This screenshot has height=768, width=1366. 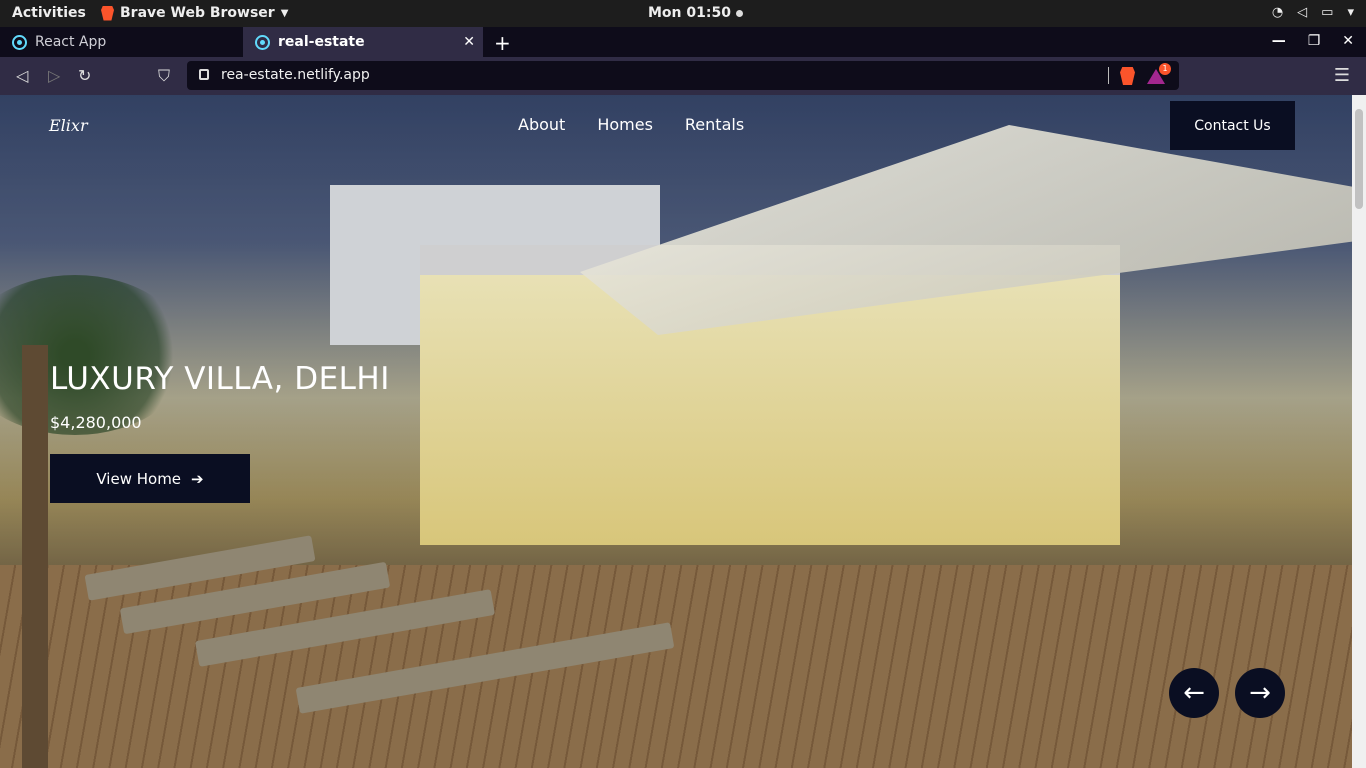 What do you see at coordinates (1359, 159) in the screenshot?
I see `scrollbar-thumb` at bounding box center [1359, 159].